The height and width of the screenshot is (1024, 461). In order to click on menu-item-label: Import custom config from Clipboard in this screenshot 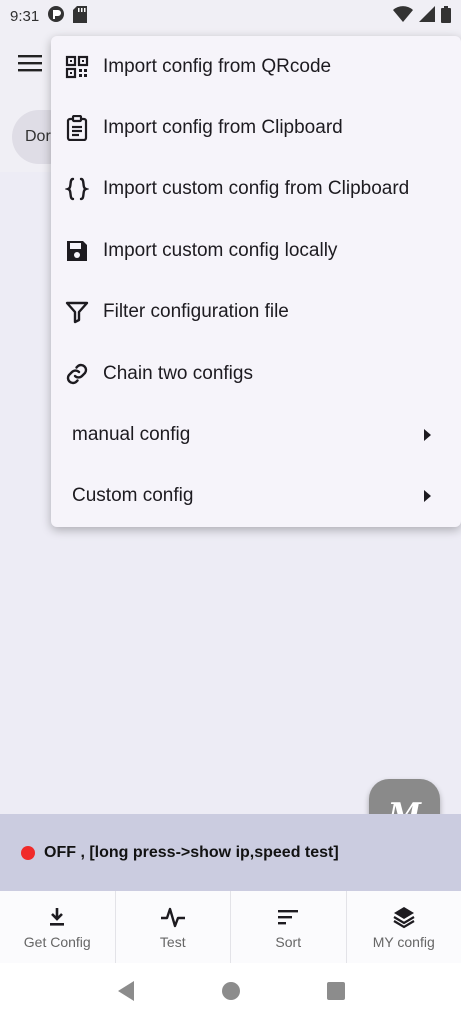, I will do `click(256, 189)`.